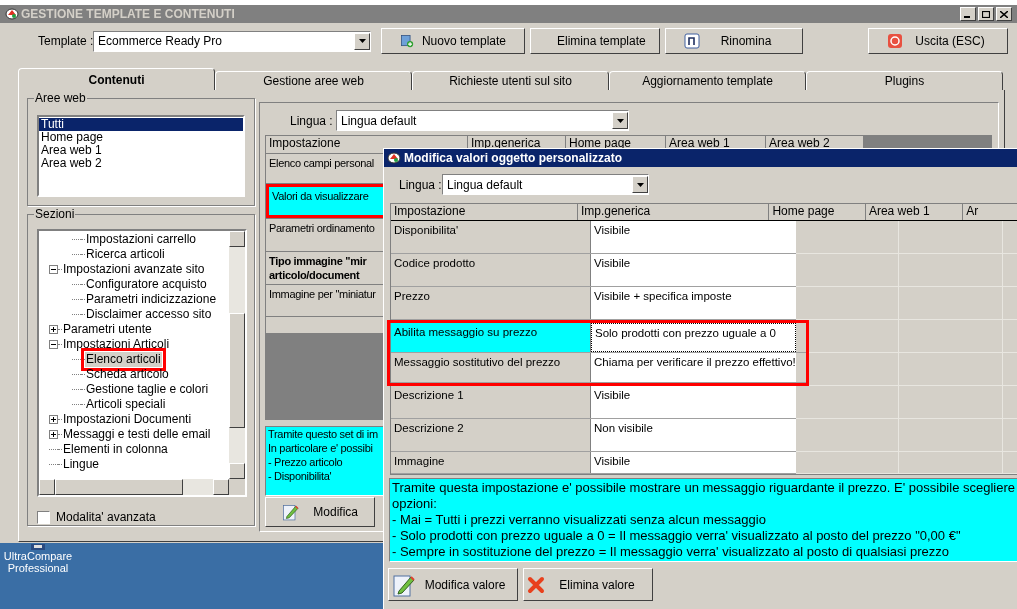  I want to click on edit-button: Modifica valore, so click(453, 584).